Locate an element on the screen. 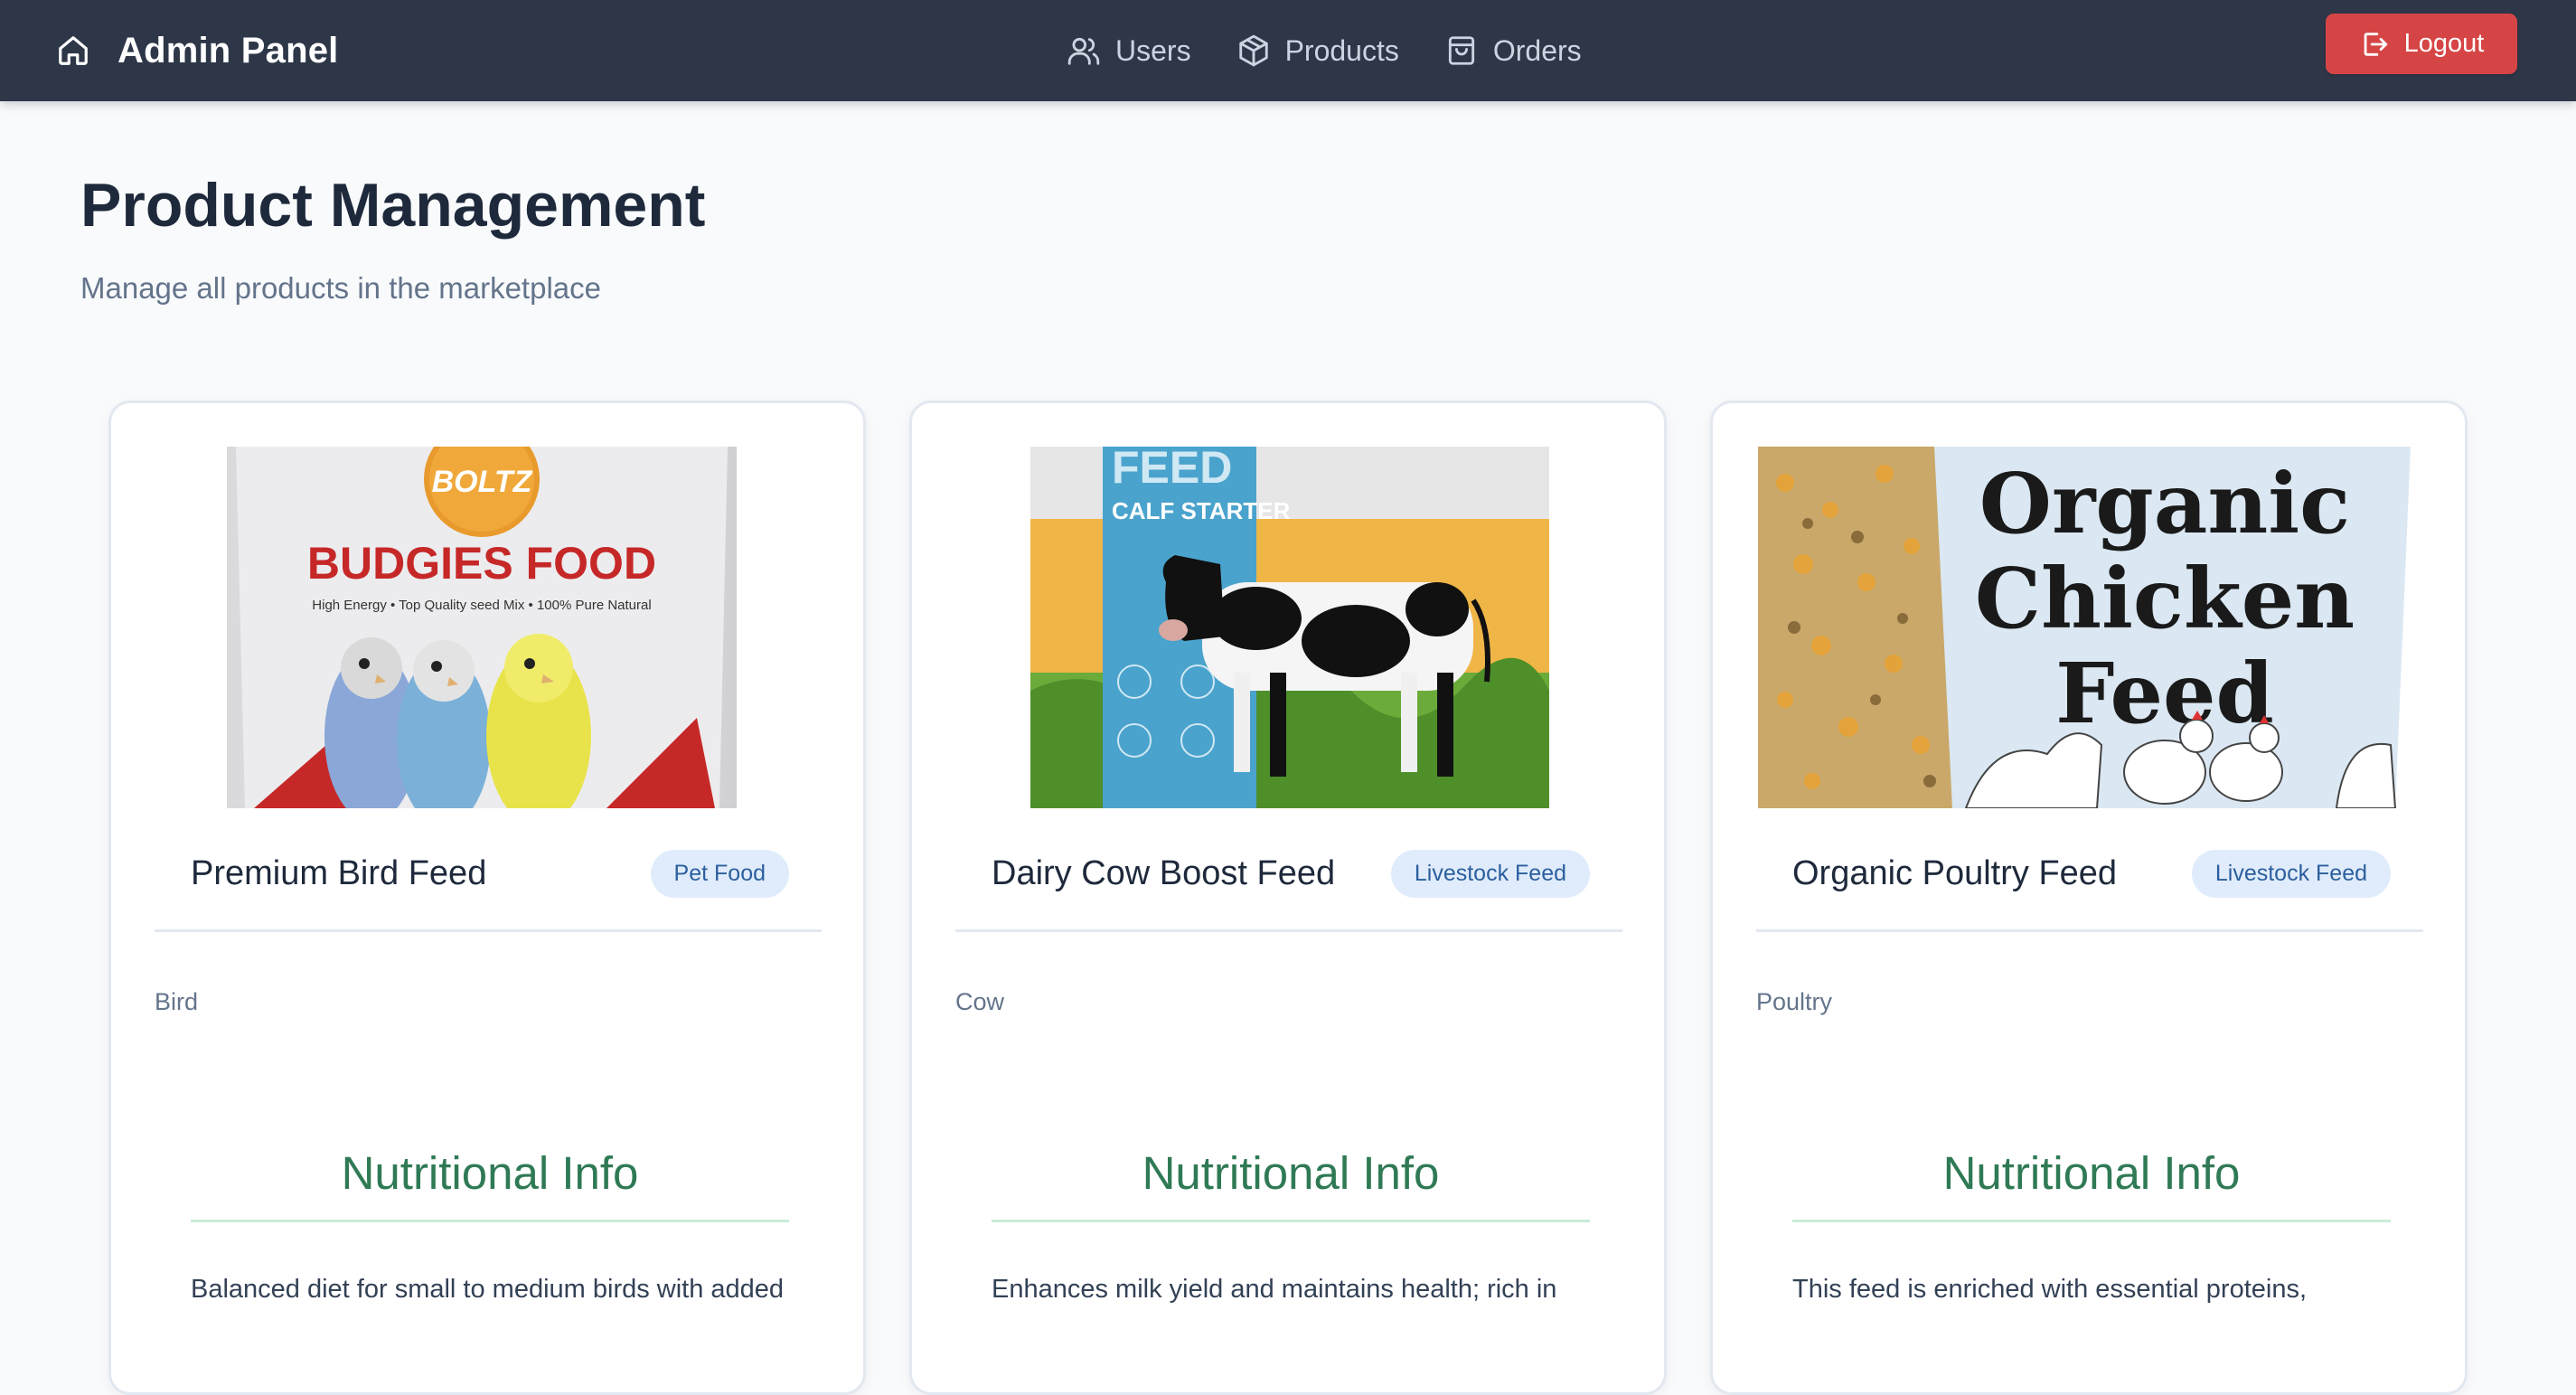  nav-link-label: Orders is located at coordinates (1537, 50).